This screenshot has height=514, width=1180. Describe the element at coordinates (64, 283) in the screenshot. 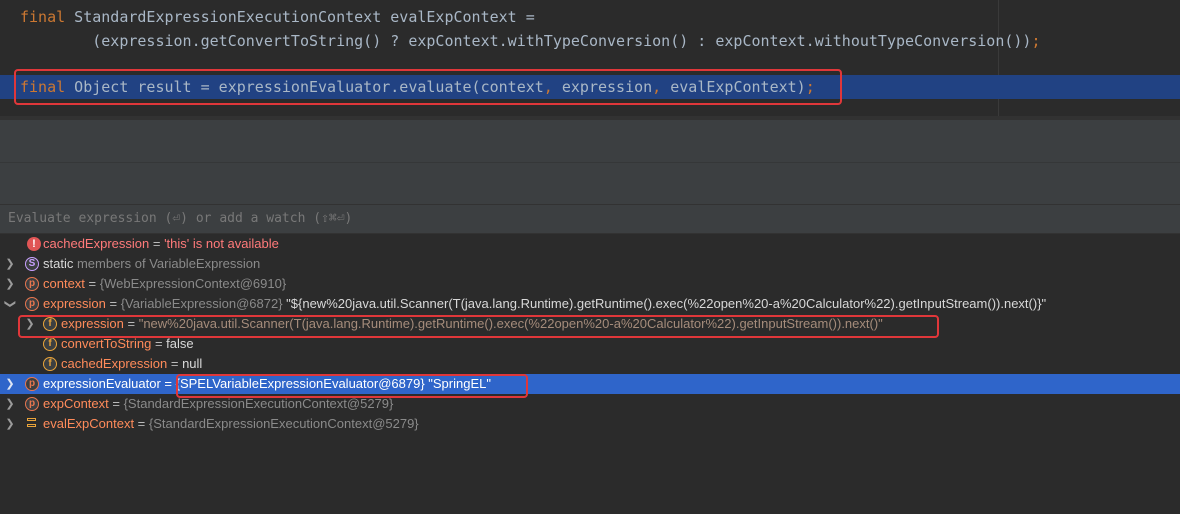

I see `var-name: context` at that location.